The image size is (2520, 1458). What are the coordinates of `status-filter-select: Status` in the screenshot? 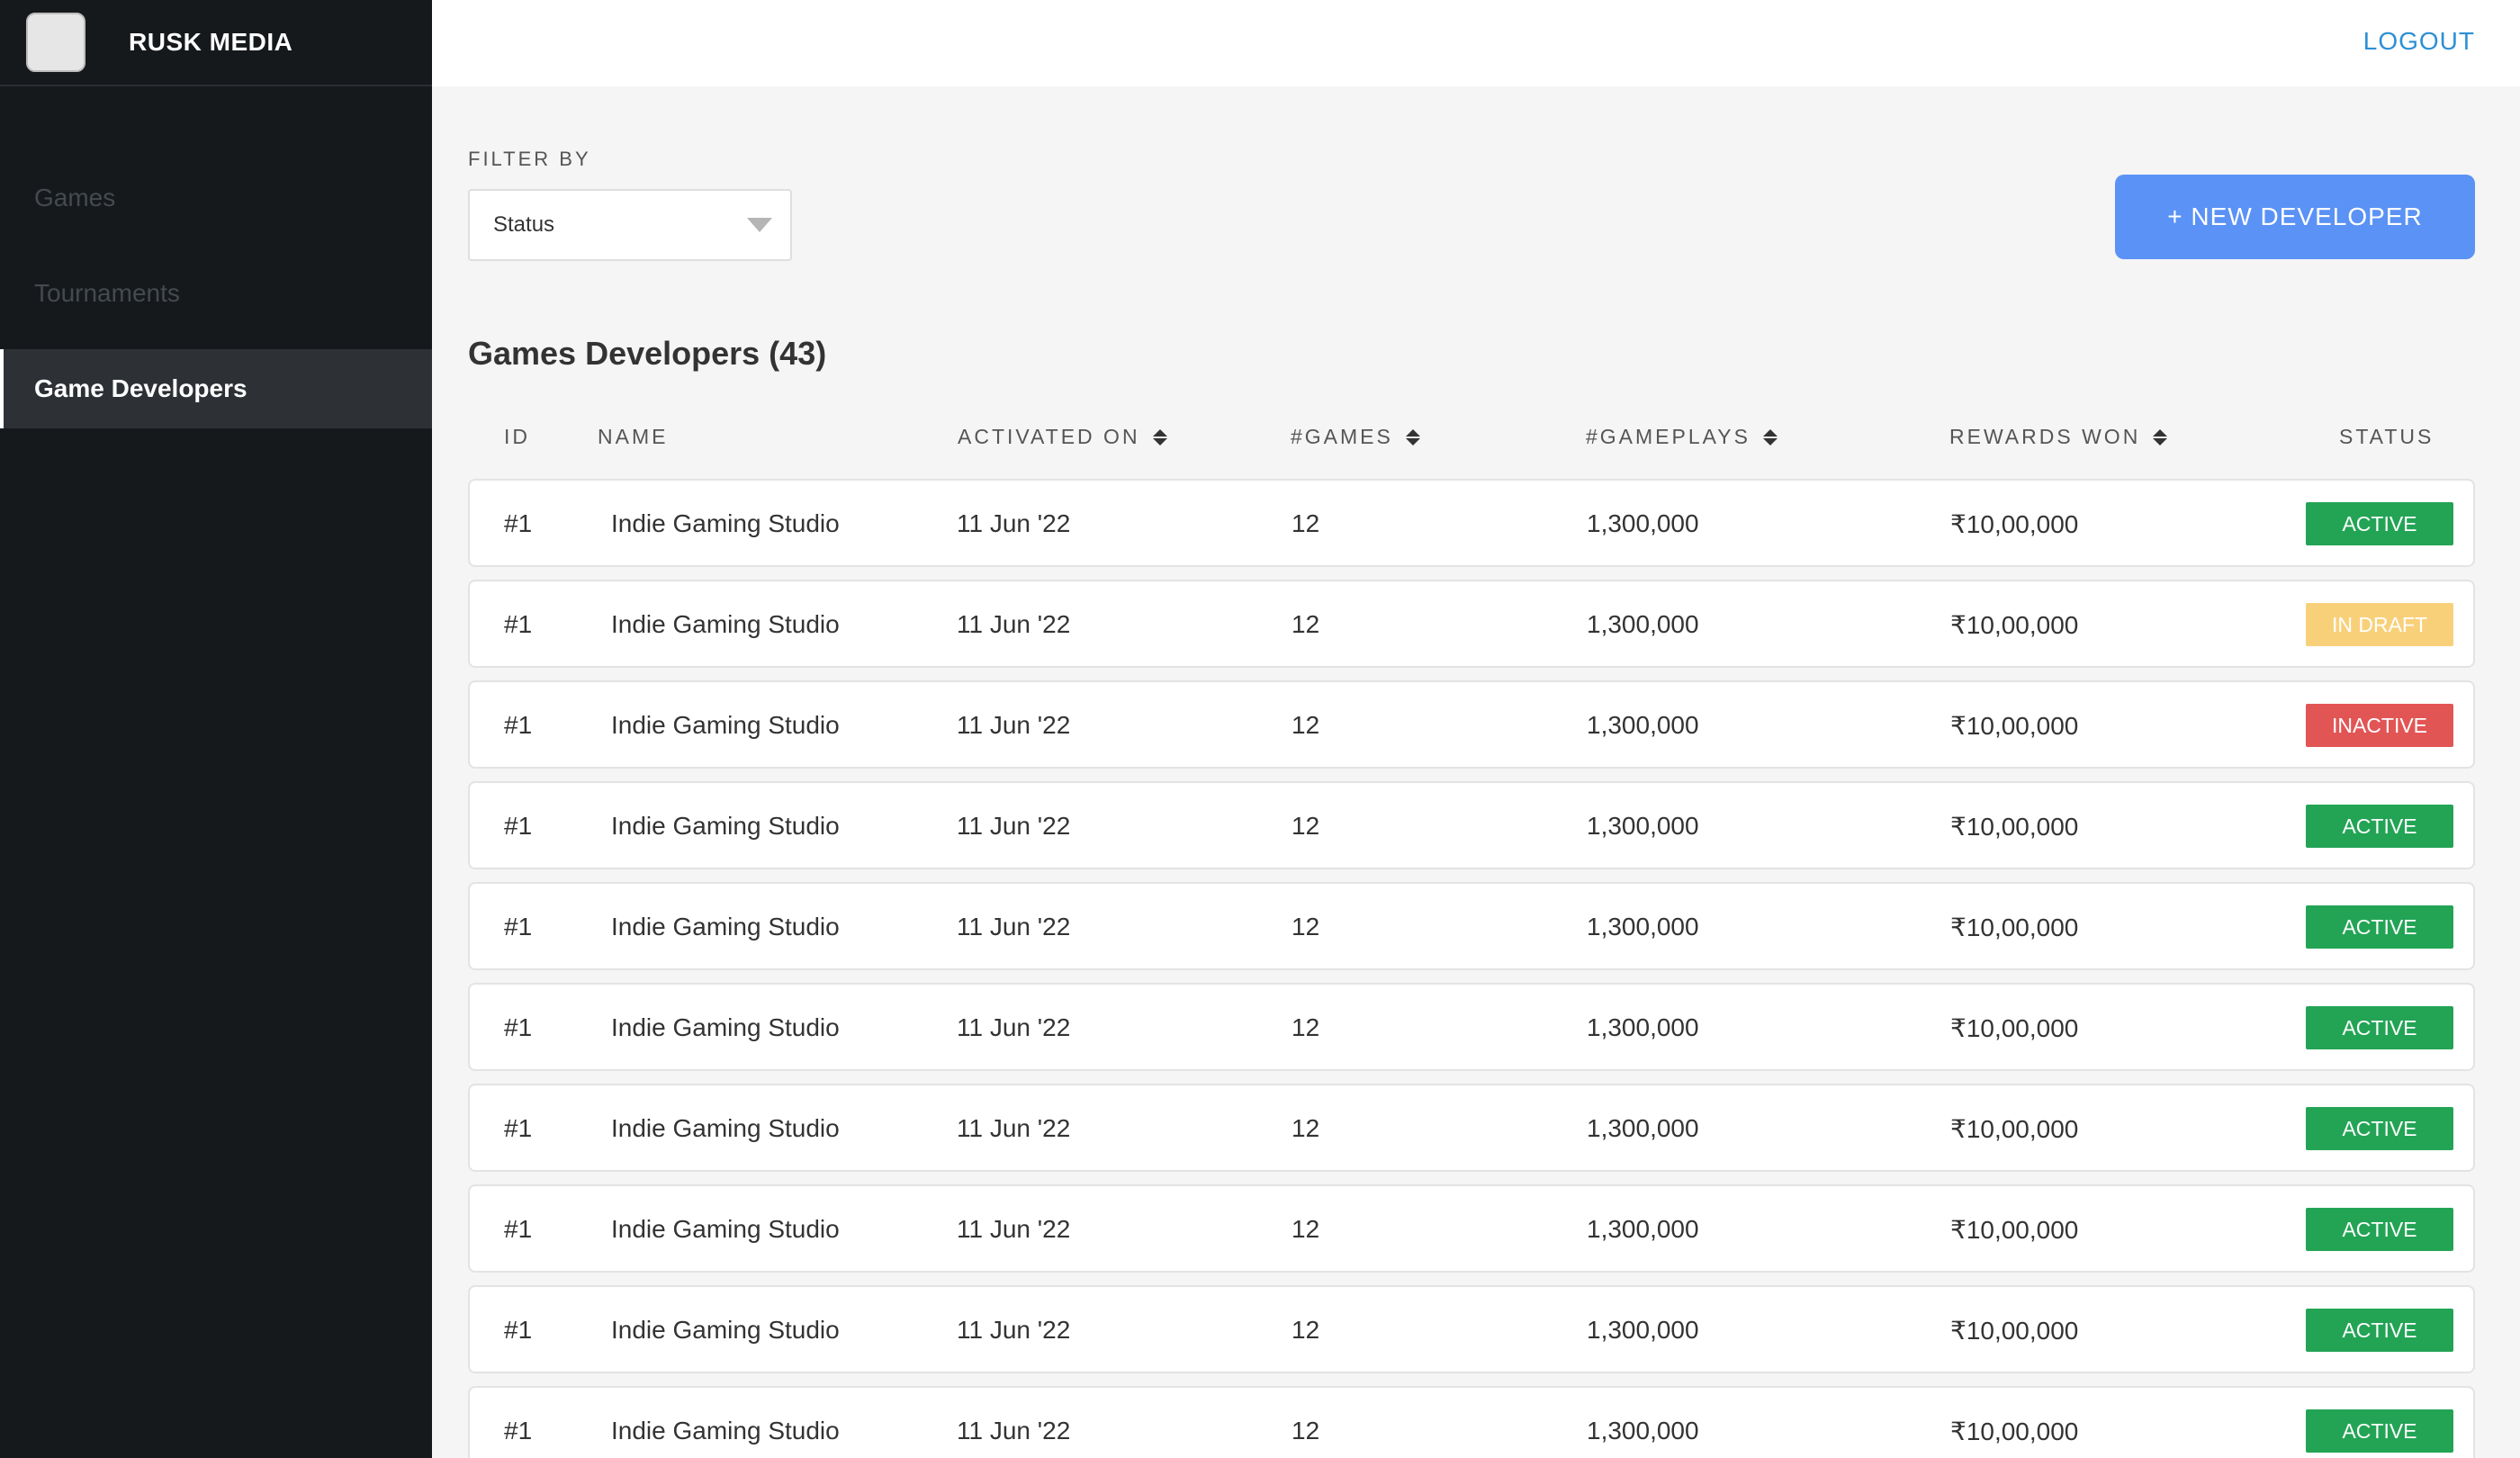 It's located at (630, 225).